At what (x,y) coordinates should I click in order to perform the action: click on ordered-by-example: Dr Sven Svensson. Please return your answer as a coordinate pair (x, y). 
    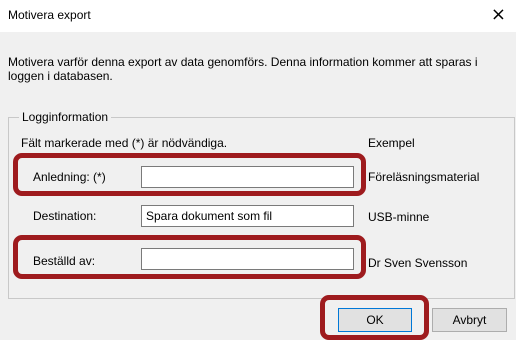
    Looking at the image, I should click on (418, 263).